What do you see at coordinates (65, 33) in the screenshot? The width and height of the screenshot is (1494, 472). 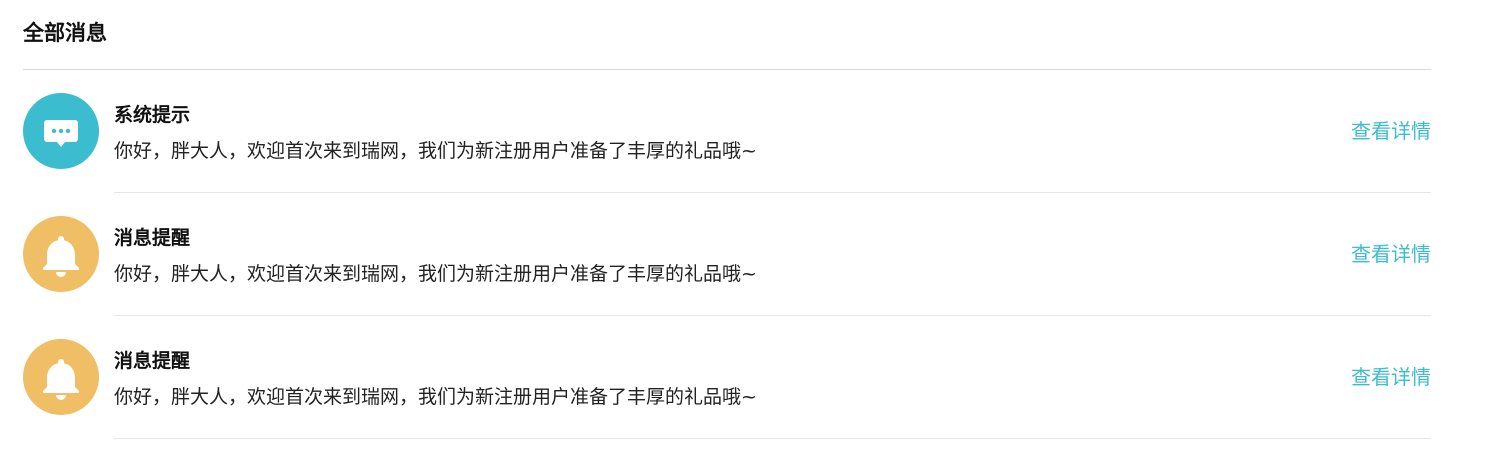 I see `page-title: 全部消息` at bounding box center [65, 33].